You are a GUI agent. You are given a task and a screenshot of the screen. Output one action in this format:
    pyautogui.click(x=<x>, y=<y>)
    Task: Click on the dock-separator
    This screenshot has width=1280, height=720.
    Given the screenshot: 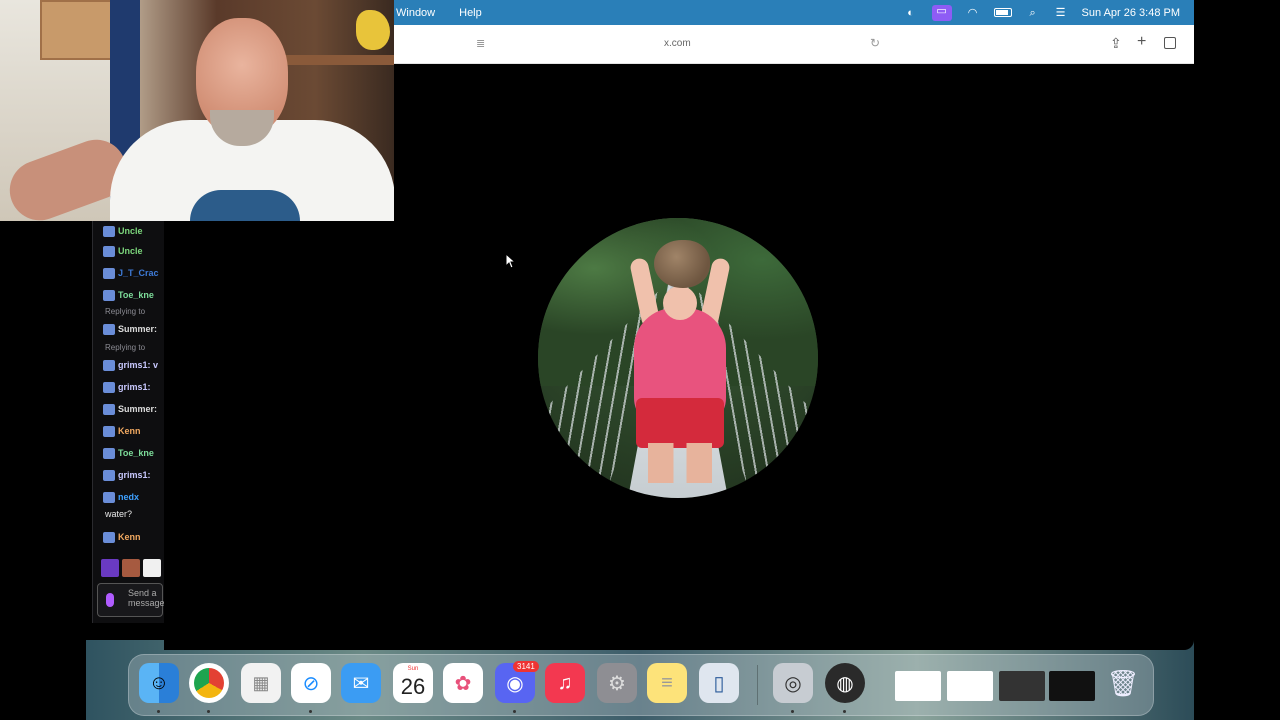 What is the action you would take?
    pyautogui.click(x=757, y=685)
    